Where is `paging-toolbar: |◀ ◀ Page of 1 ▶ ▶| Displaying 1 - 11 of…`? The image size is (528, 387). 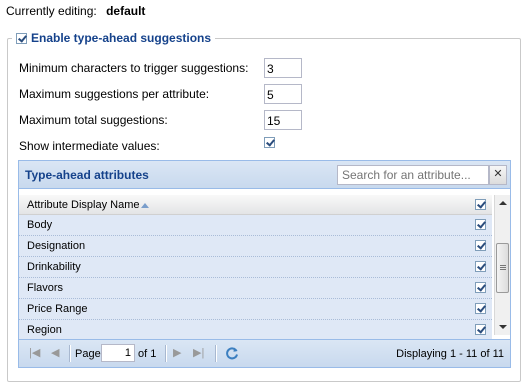 paging-toolbar: |◀ ◀ Page of 1 ▶ ▶| Displaying 1 - 11 of… is located at coordinates (264, 353).